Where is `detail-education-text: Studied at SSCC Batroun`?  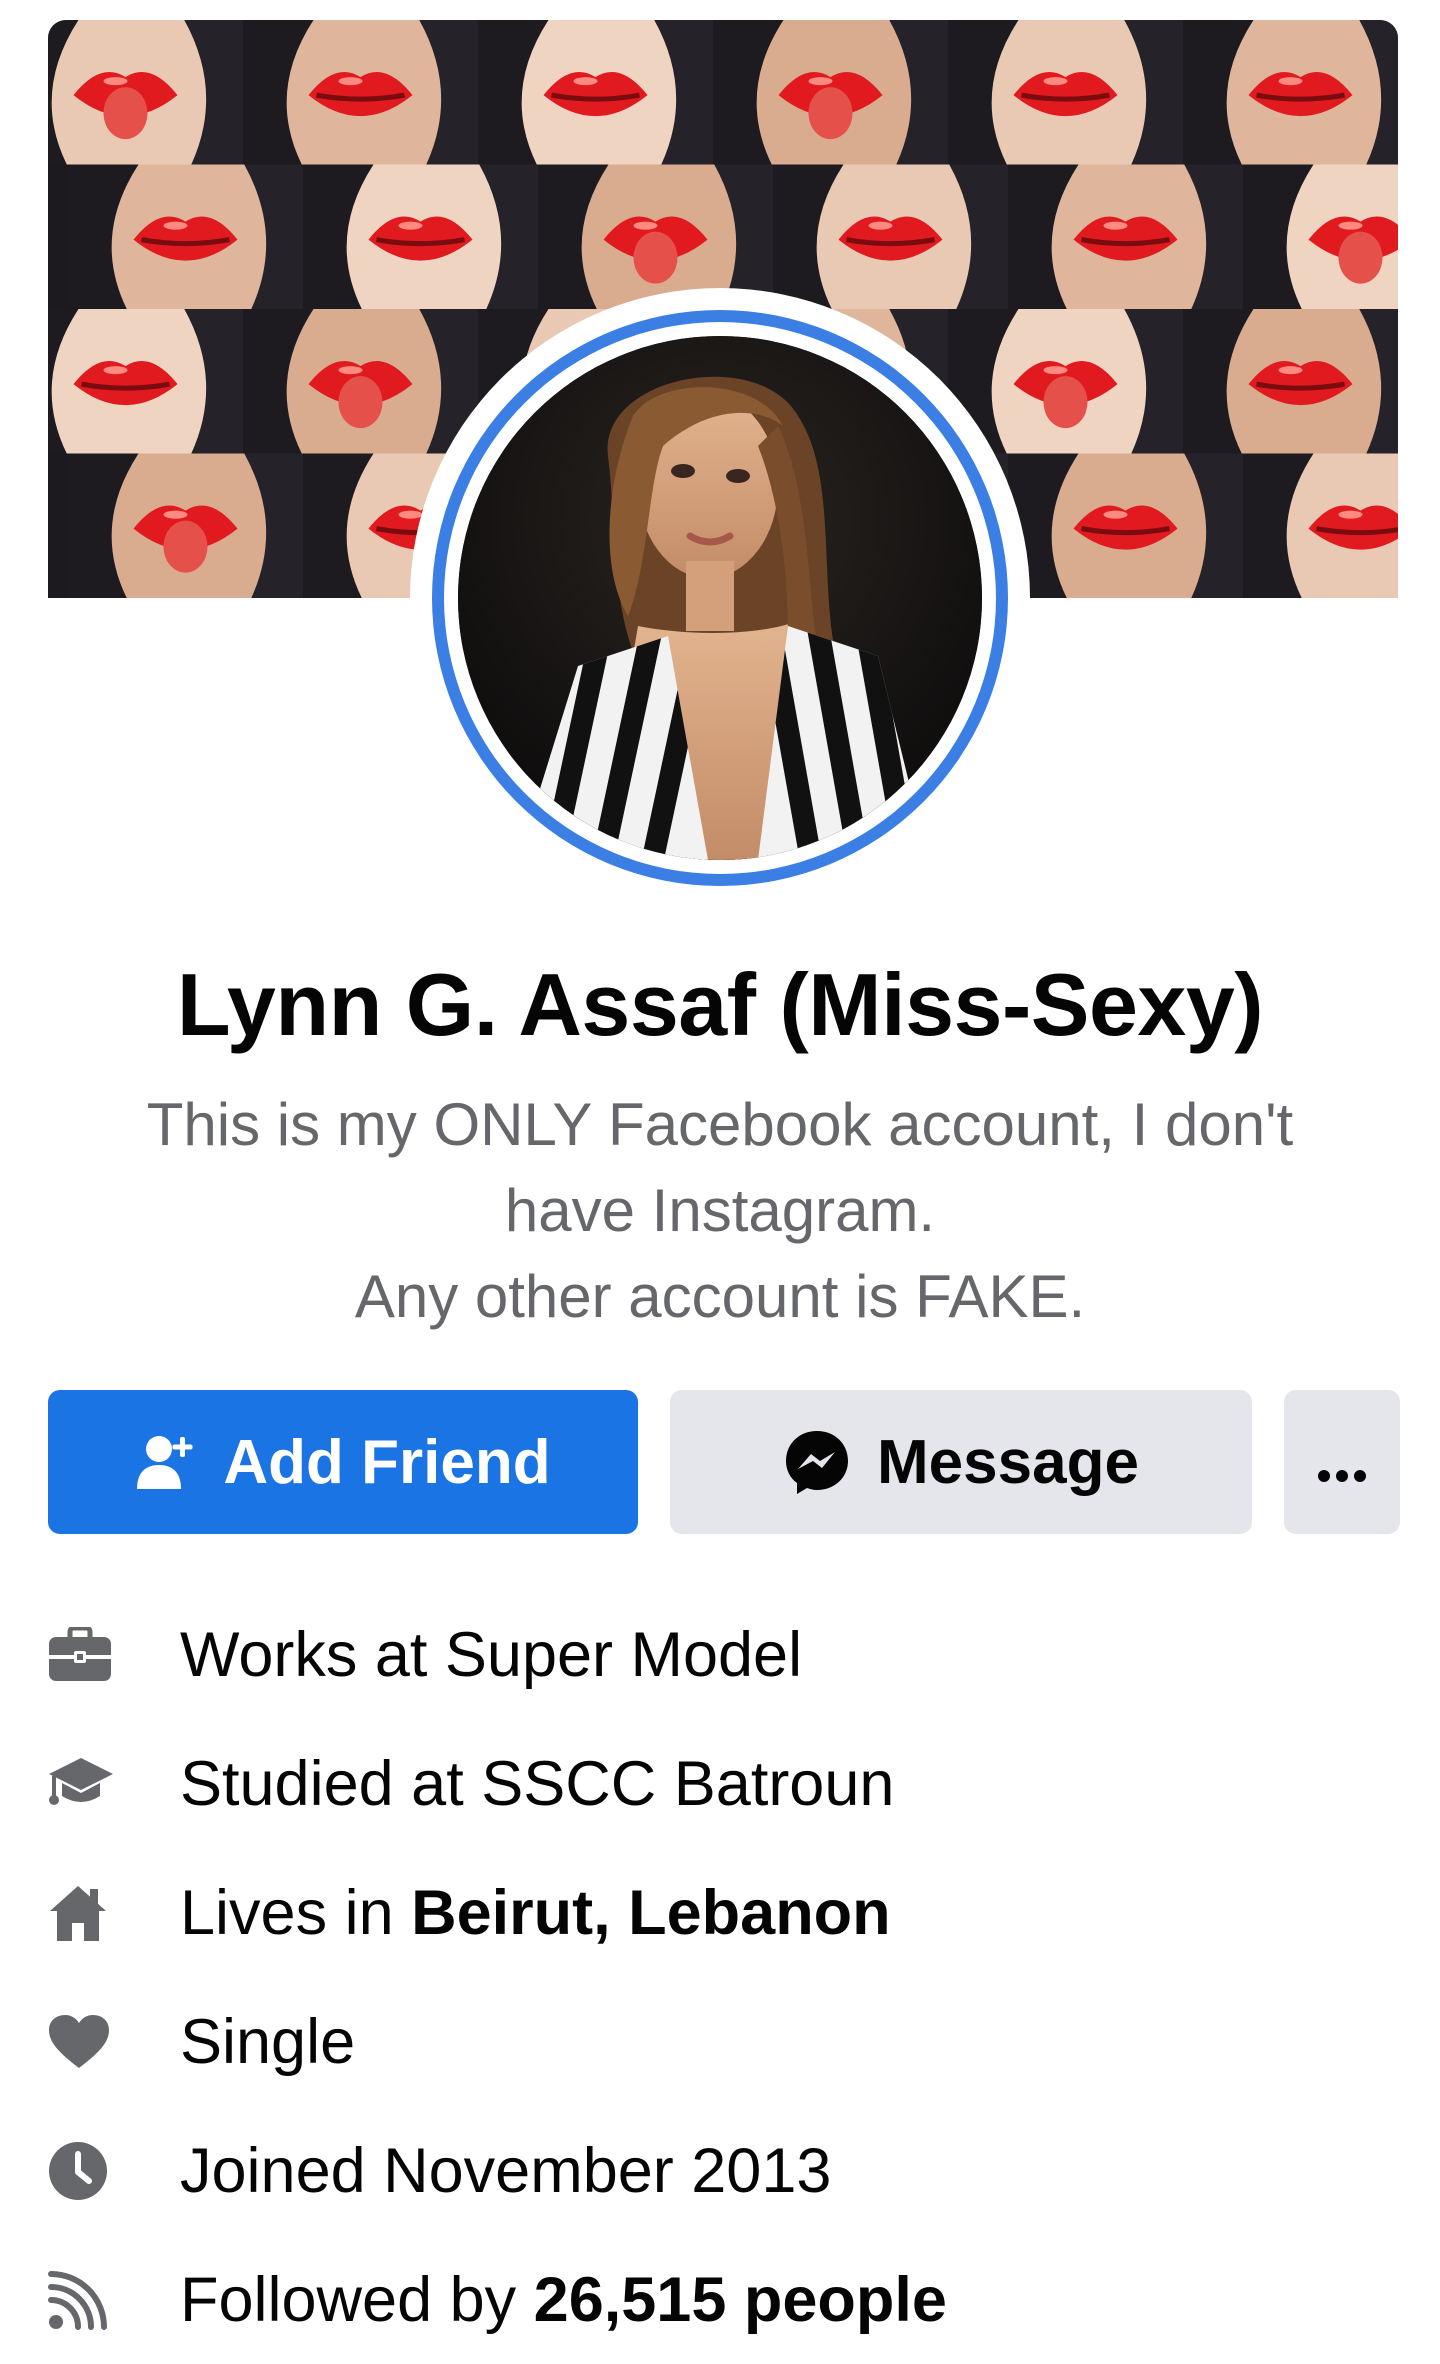
detail-education-text: Studied at SSCC Batroun is located at coordinates (537, 1783).